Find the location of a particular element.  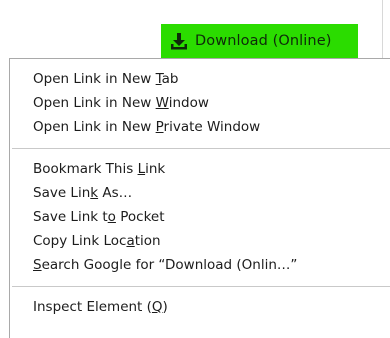

menu-item-bookmark-link: Bookmark This Link is located at coordinates (200, 169).